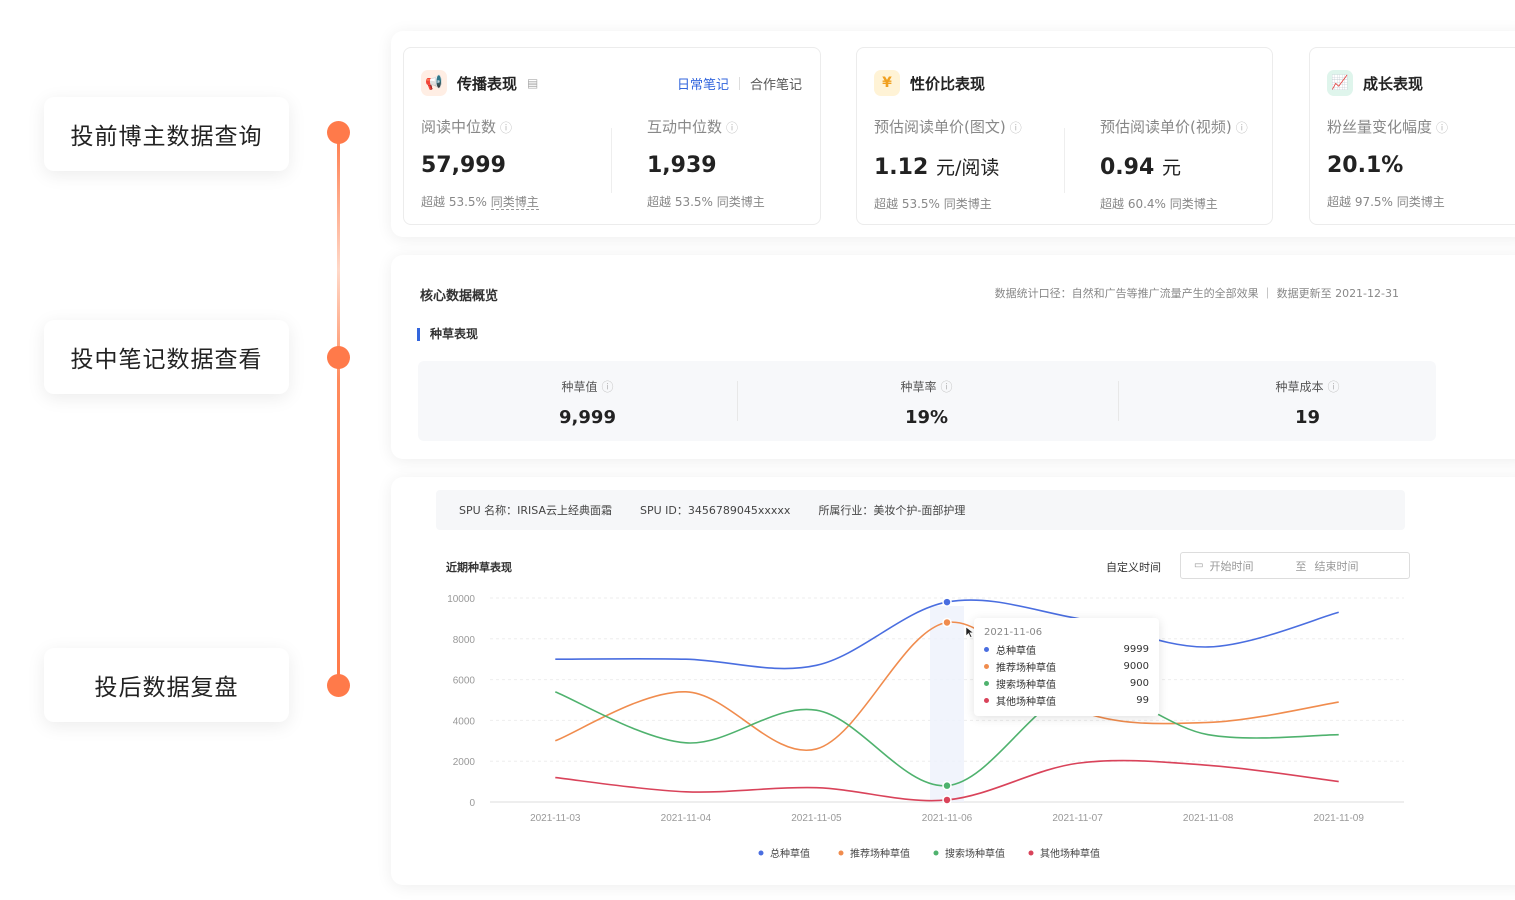 This screenshot has height=900, width=1515. Describe the element at coordinates (1339, 818) in the screenshot. I see `x-tick-label: 2021-11-09` at that location.